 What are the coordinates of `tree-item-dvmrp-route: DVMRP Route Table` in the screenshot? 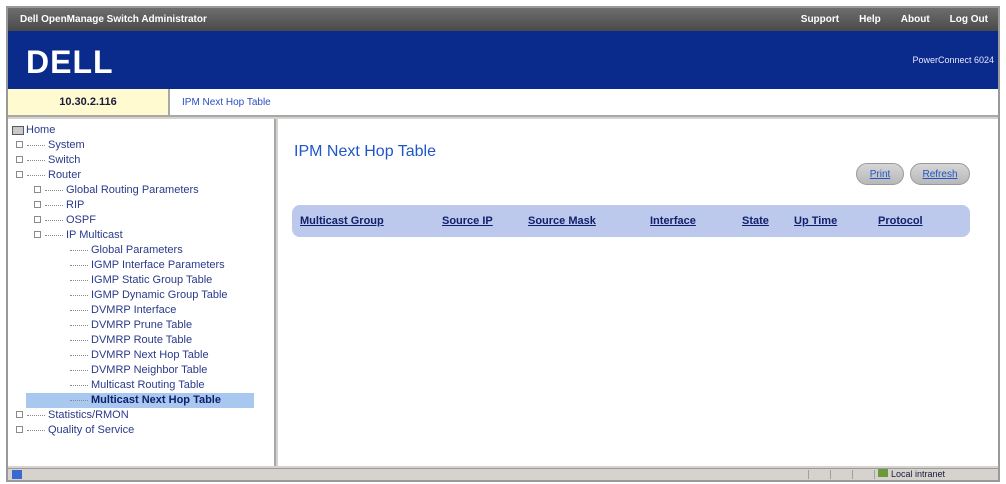 It's located at (131, 340).